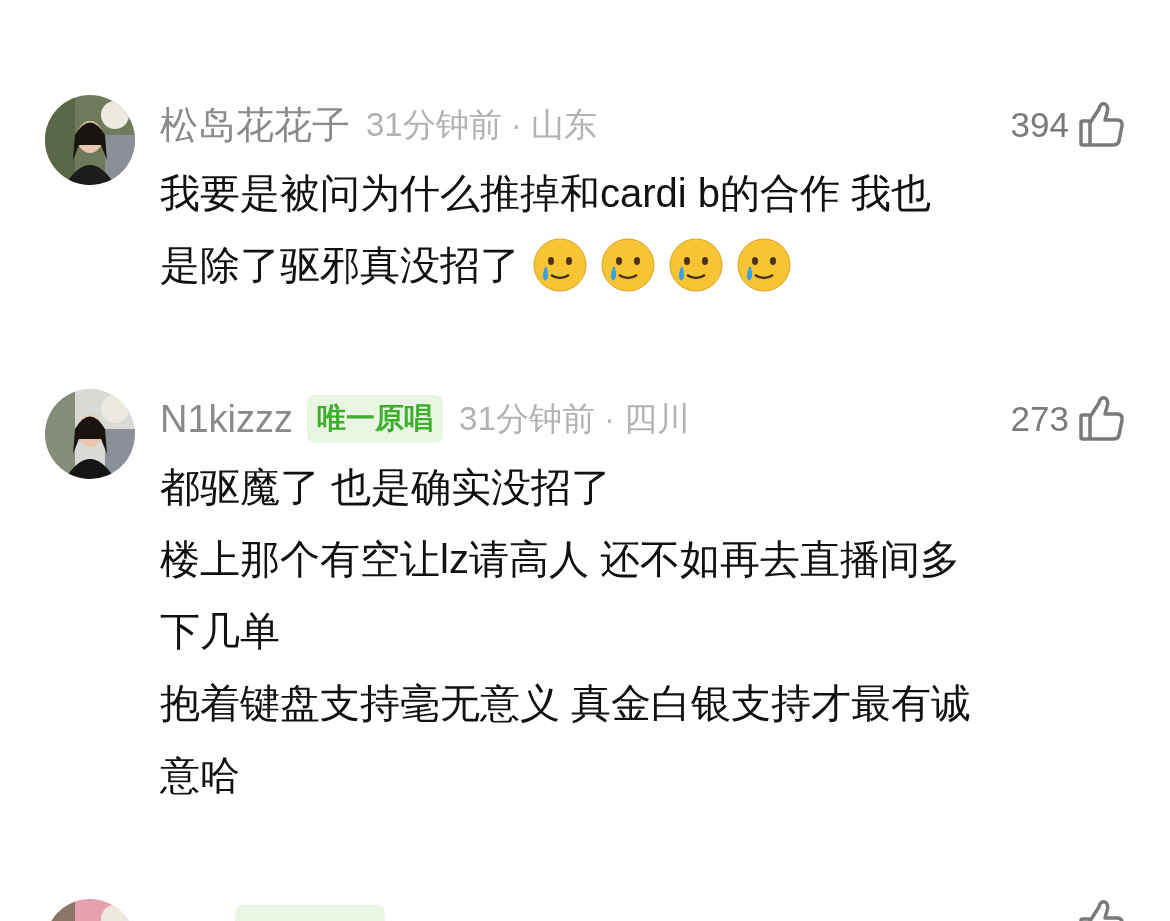  What do you see at coordinates (220, 631) in the screenshot?
I see `comment-text: 下几单` at bounding box center [220, 631].